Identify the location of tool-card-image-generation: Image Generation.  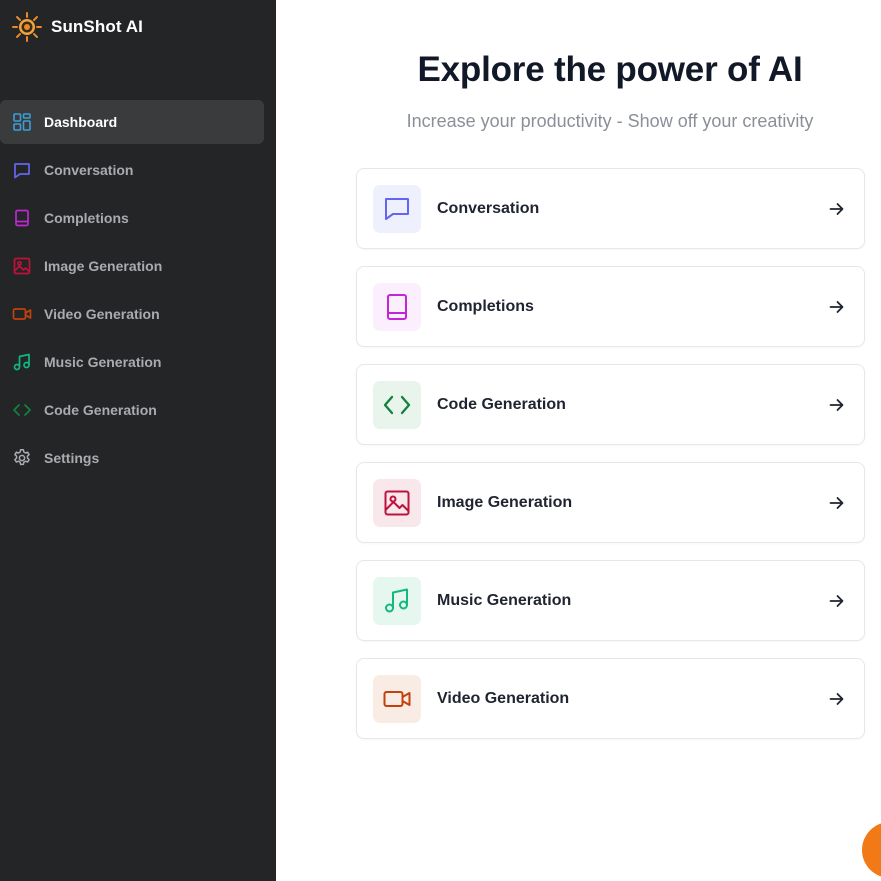
(610, 502).